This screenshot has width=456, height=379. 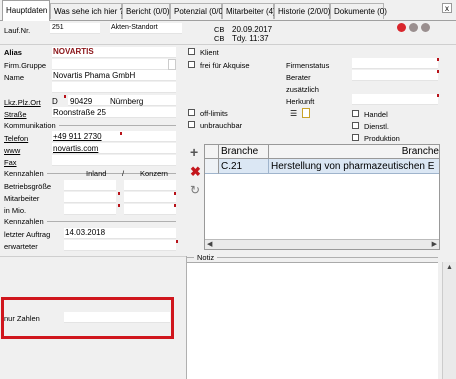 What do you see at coordinates (377, 126) in the screenshot?
I see `dienstl-label: Dienstl.` at bounding box center [377, 126].